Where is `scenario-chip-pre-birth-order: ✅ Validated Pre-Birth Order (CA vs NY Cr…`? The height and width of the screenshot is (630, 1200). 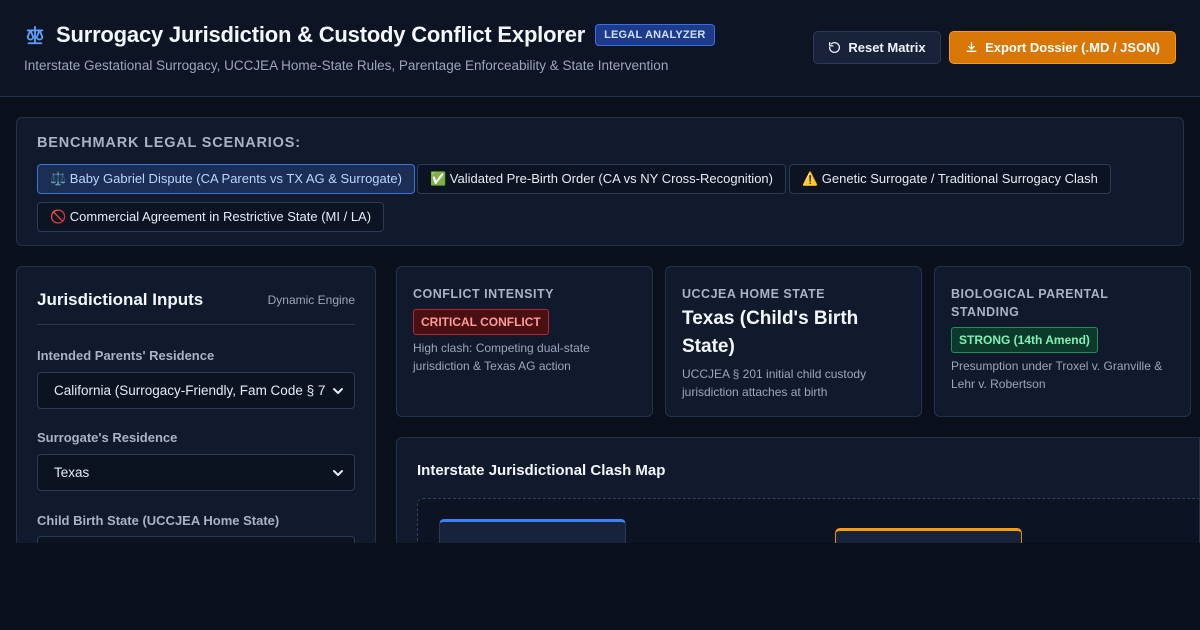
scenario-chip-pre-birth-order: ✅ Validated Pre-Birth Order (CA vs NY Cr… is located at coordinates (601, 179).